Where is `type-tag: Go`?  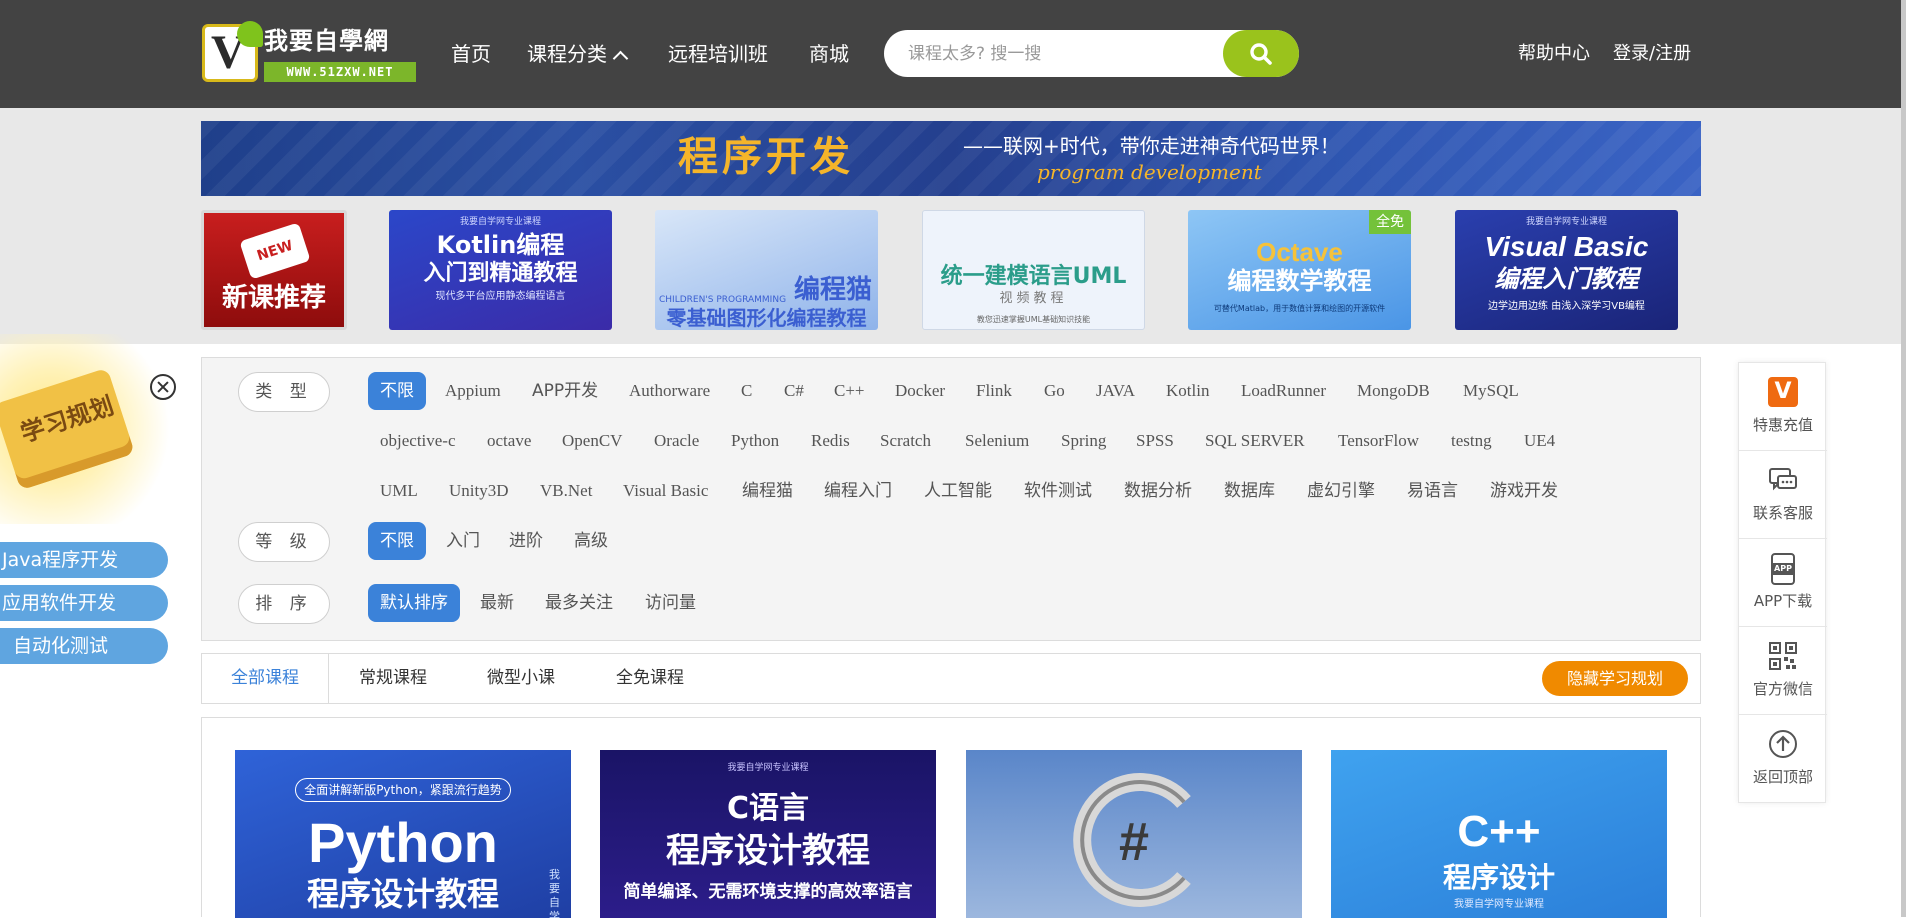
type-tag: Go is located at coordinates (1054, 391).